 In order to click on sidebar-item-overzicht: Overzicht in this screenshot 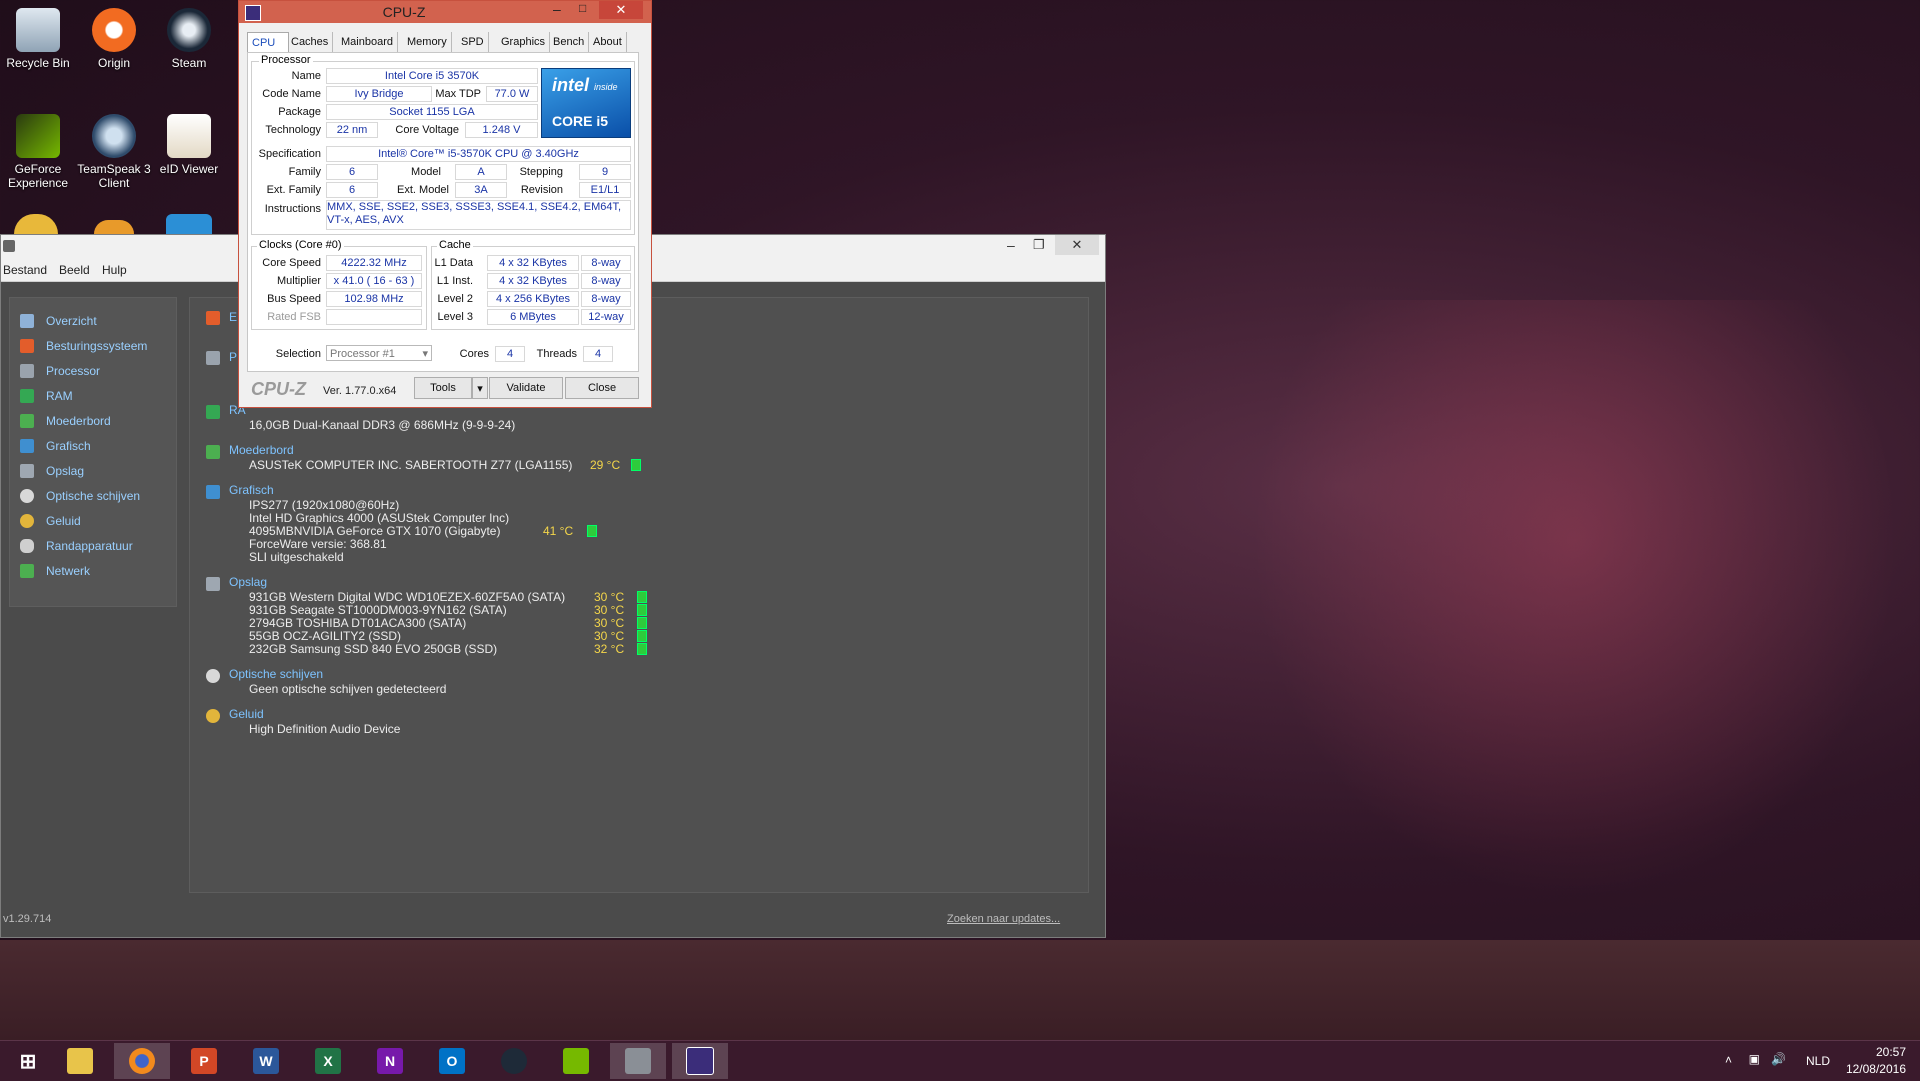, I will do `click(58, 321)`.